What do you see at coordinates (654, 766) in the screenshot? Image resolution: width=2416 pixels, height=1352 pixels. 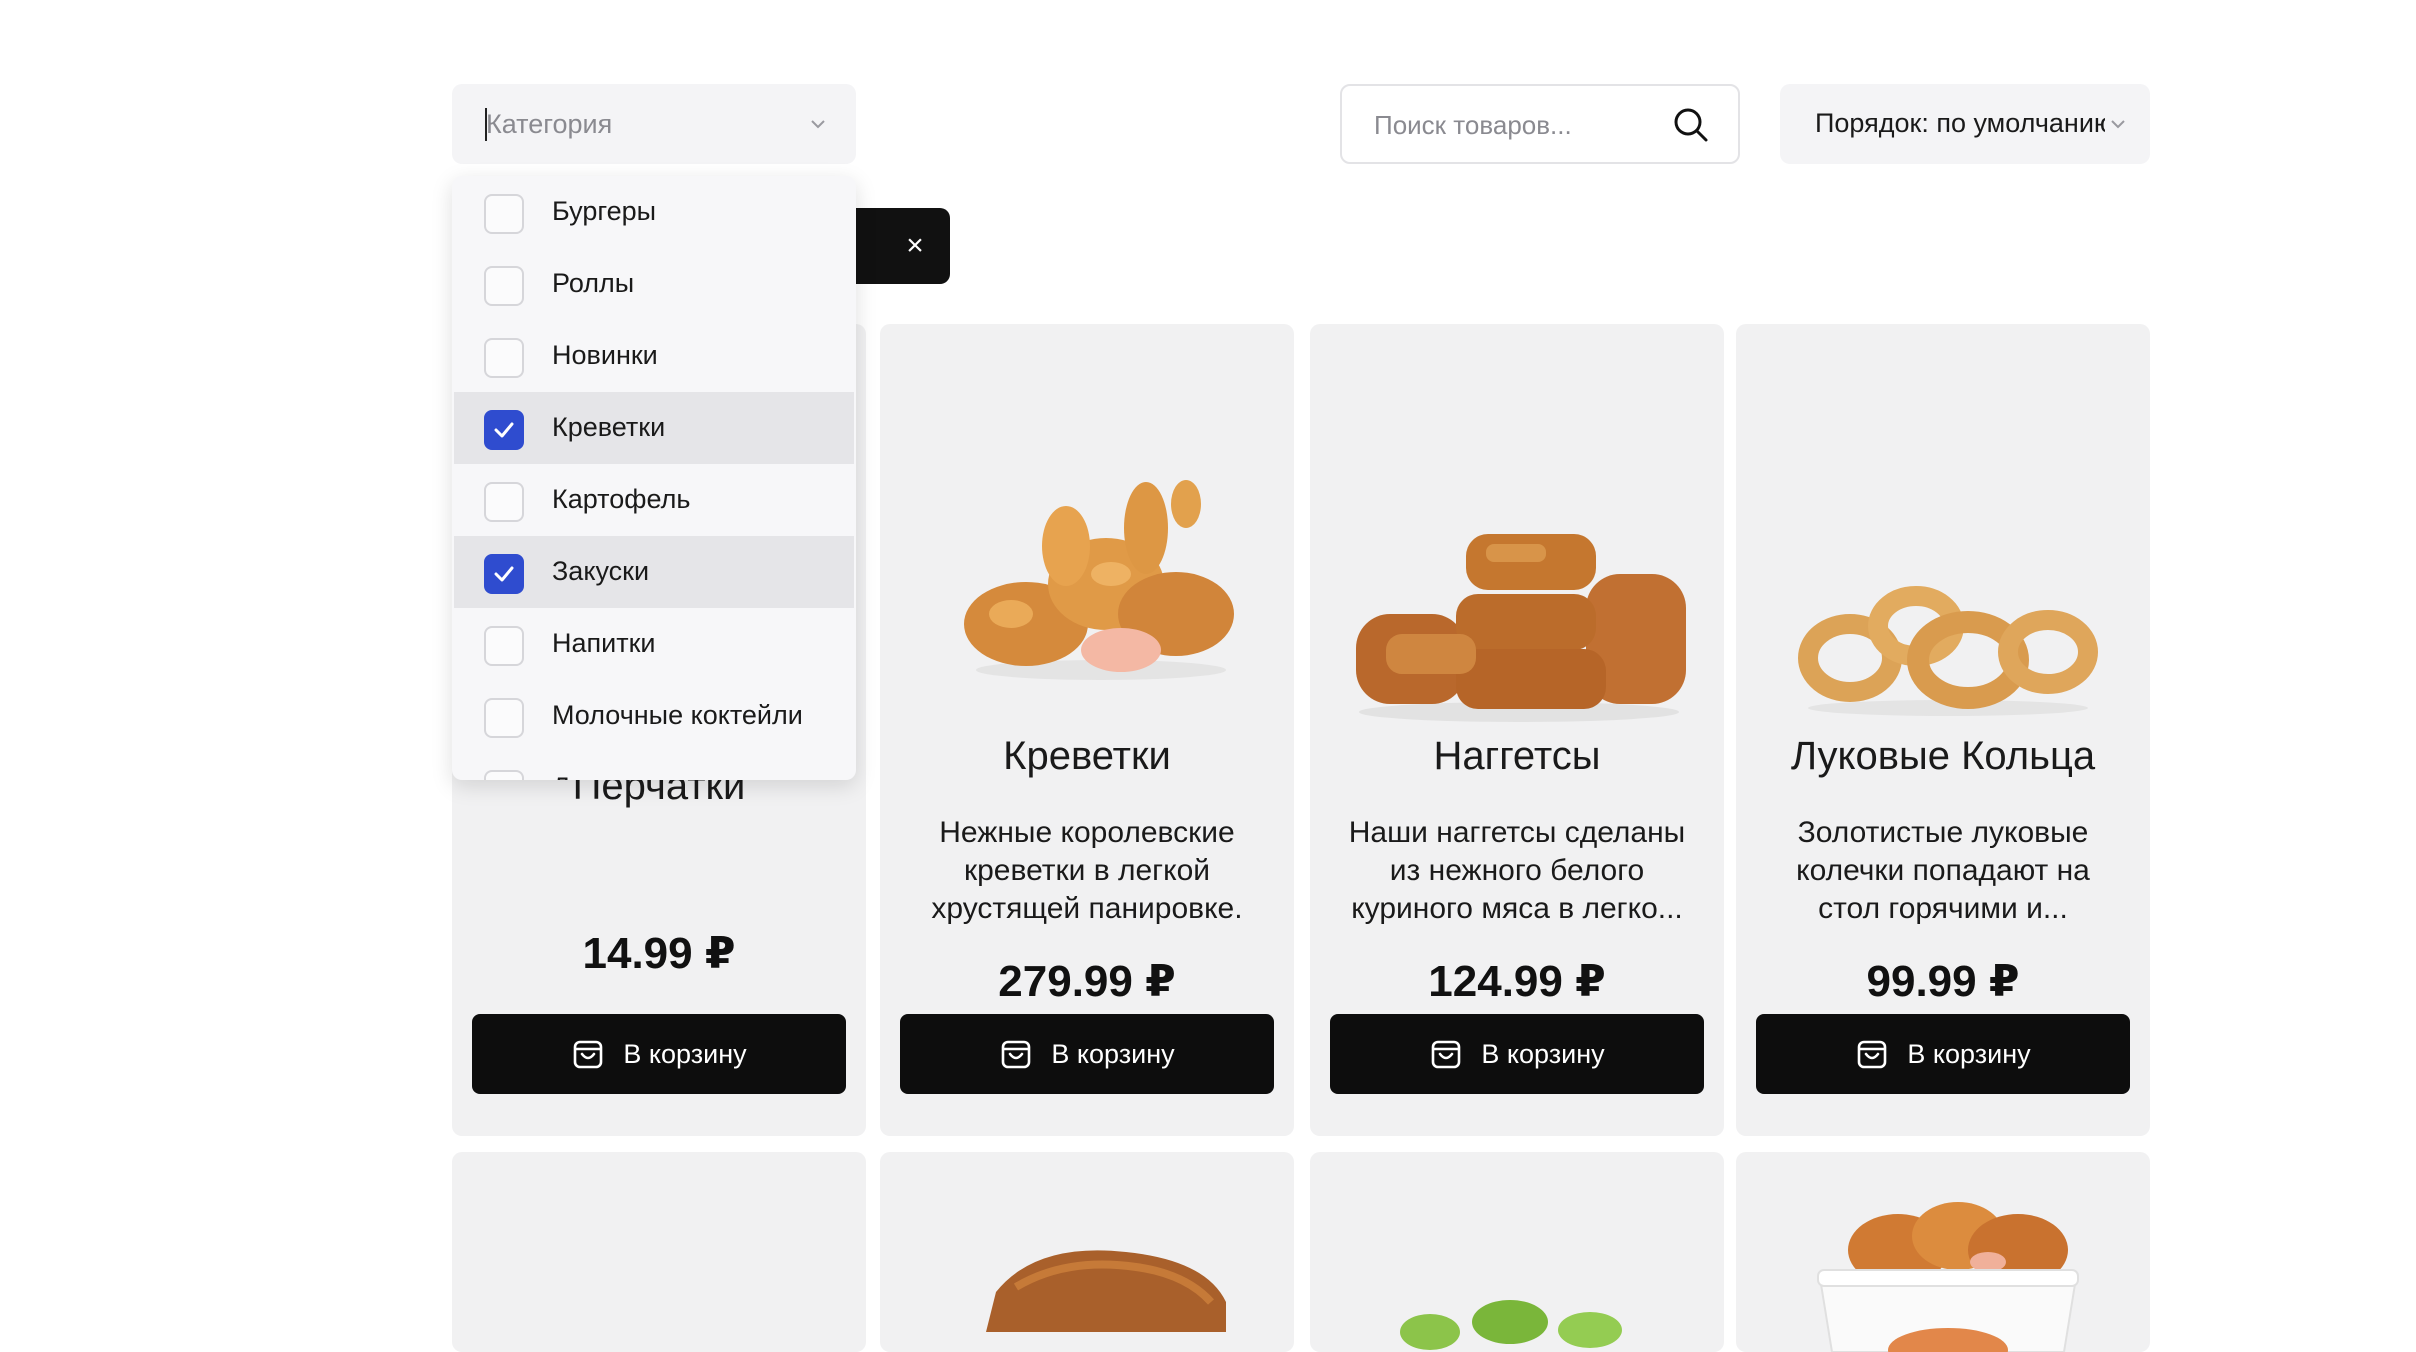 I see `category-option: Десерты` at bounding box center [654, 766].